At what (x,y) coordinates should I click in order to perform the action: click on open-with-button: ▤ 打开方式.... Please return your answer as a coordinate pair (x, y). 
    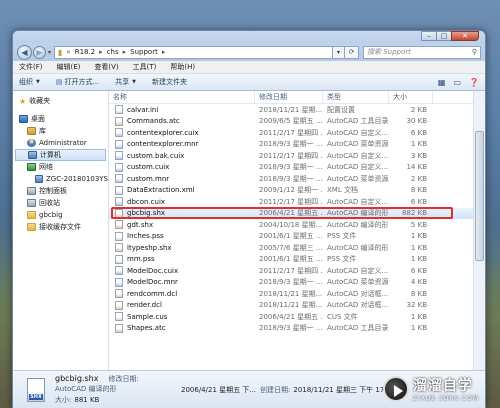
    Looking at the image, I should click on (77, 82).